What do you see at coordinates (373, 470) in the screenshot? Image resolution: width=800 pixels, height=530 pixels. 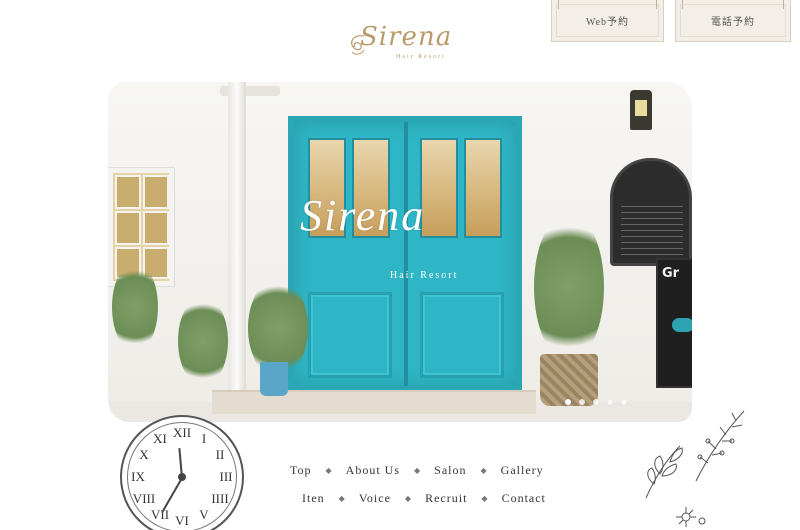 I see `nav-item-about-us: About Us` at bounding box center [373, 470].